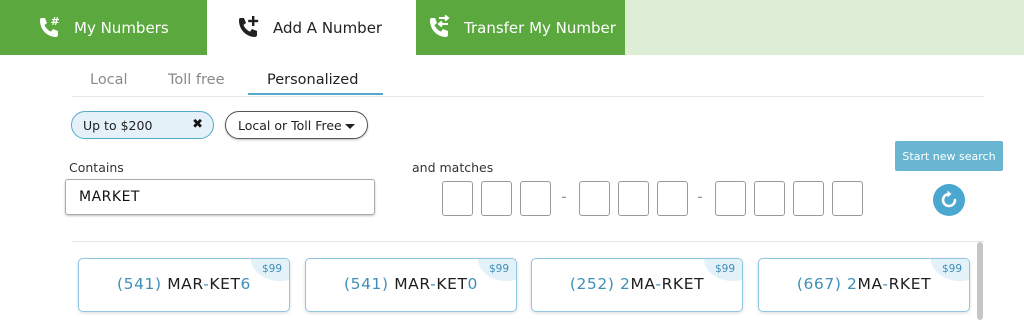 This screenshot has height=320, width=1024. What do you see at coordinates (109, 80) in the screenshot?
I see `subtab-local: Local` at bounding box center [109, 80].